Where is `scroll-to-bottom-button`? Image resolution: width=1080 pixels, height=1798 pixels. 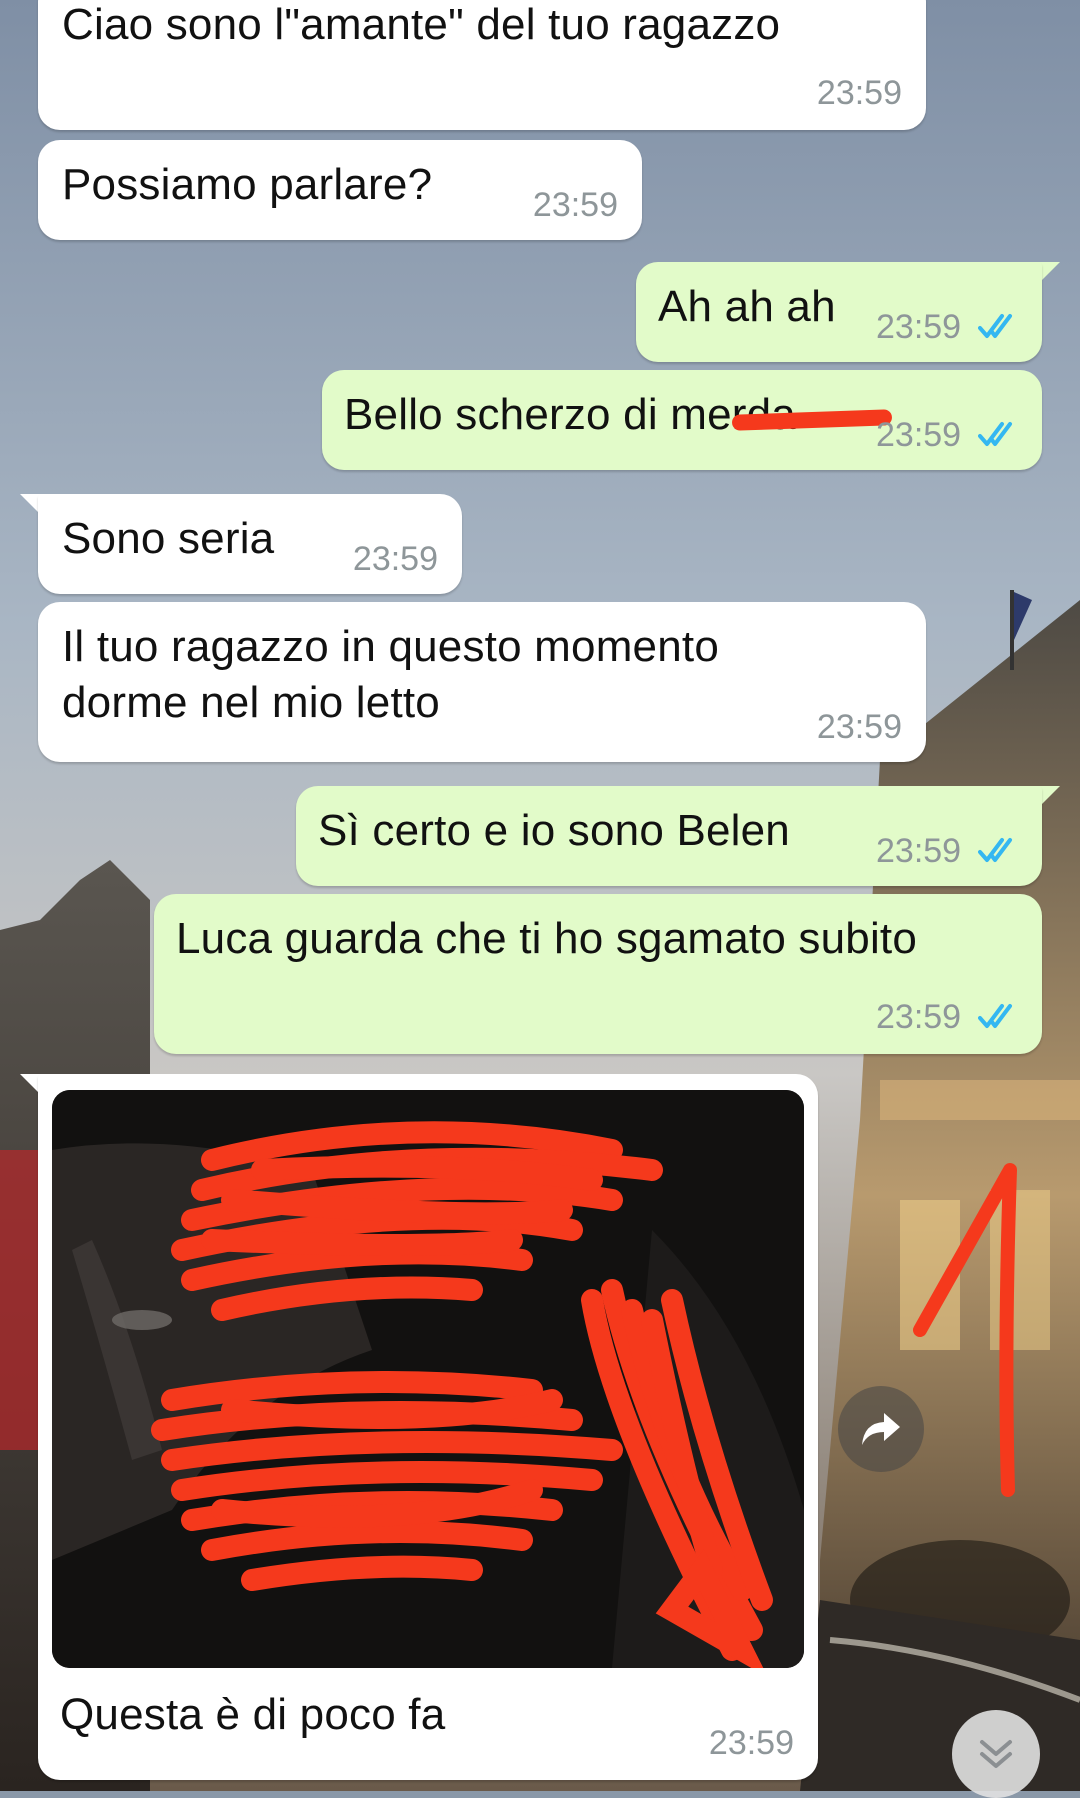 scroll-to-bottom-button is located at coordinates (996, 1754).